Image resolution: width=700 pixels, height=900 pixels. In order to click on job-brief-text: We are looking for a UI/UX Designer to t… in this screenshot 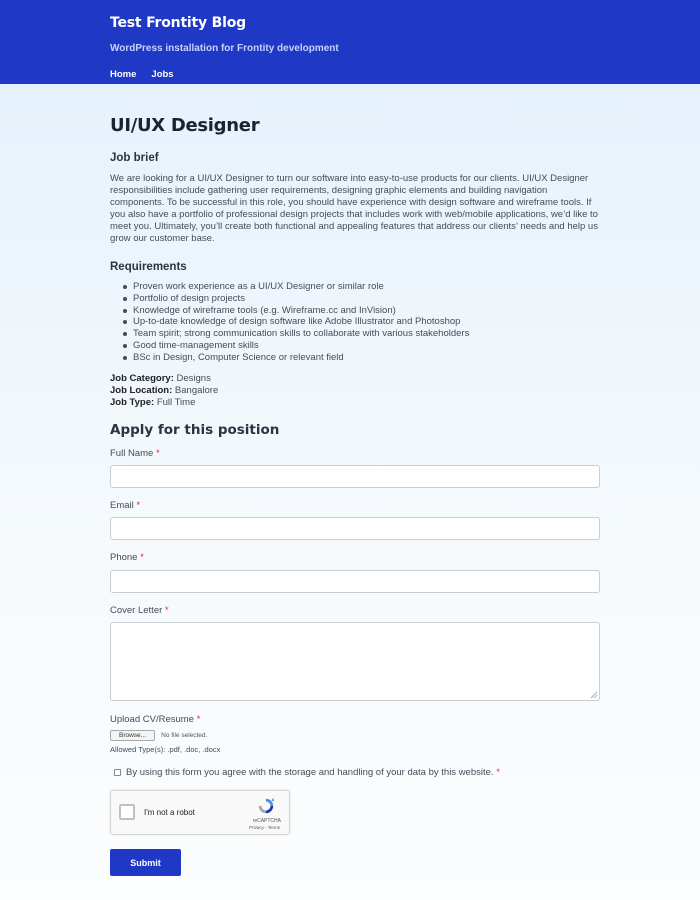, I will do `click(354, 208)`.